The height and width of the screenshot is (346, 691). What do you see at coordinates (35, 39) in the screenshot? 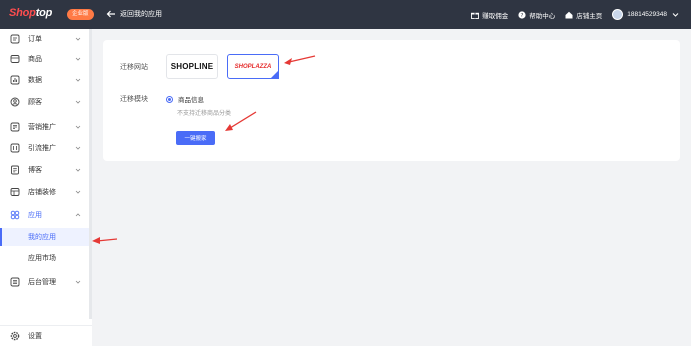
I see `sidebar-item-label: 订单` at bounding box center [35, 39].